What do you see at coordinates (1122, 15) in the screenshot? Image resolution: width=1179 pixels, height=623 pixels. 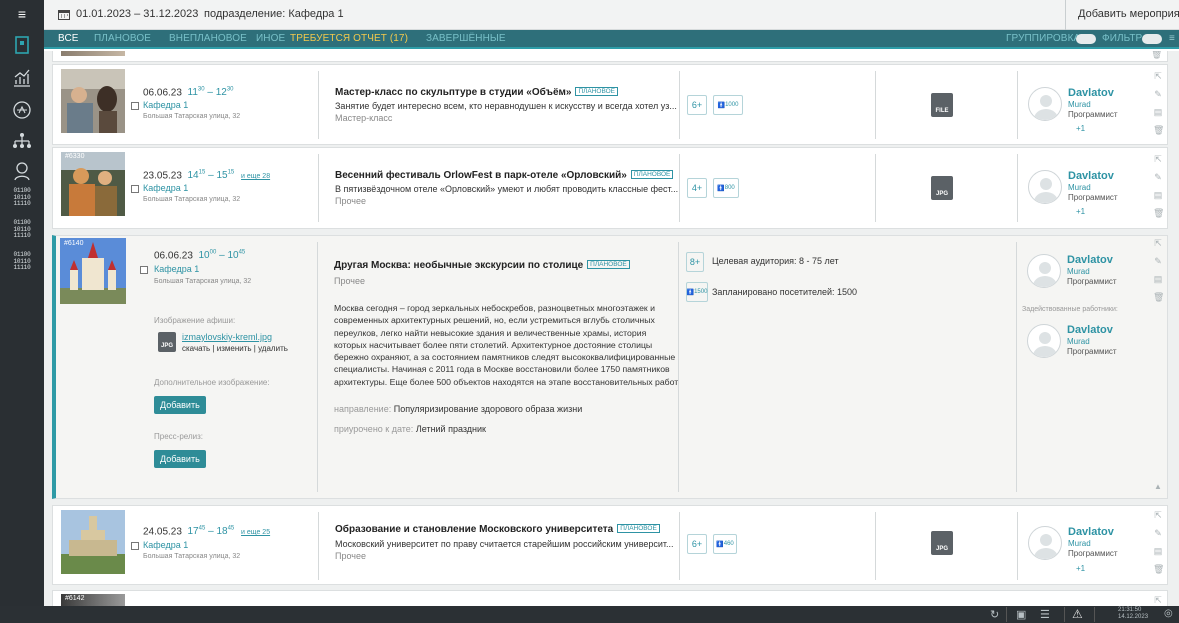 I see `add-event-button: Добавить мероприятие` at bounding box center [1122, 15].